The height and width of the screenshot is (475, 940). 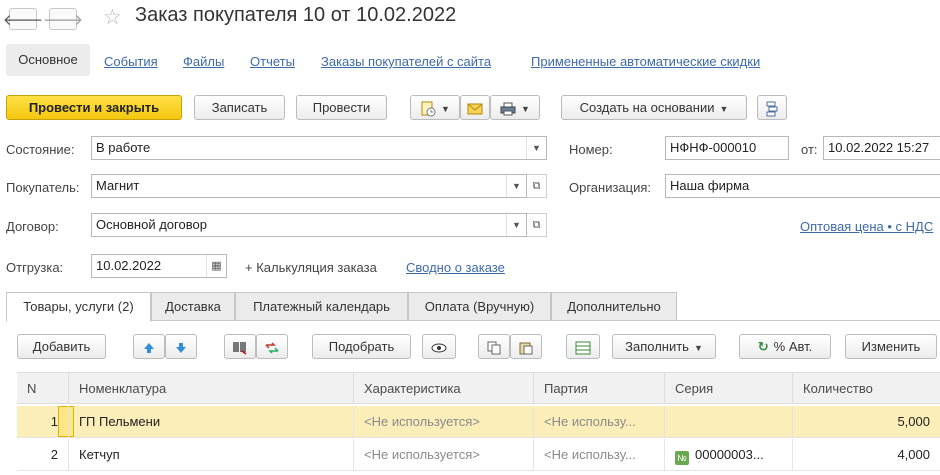 What do you see at coordinates (444, 388) in the screenshot?
I see `column-header-characteristic: Характеристика` at bounding box center [444, 388].